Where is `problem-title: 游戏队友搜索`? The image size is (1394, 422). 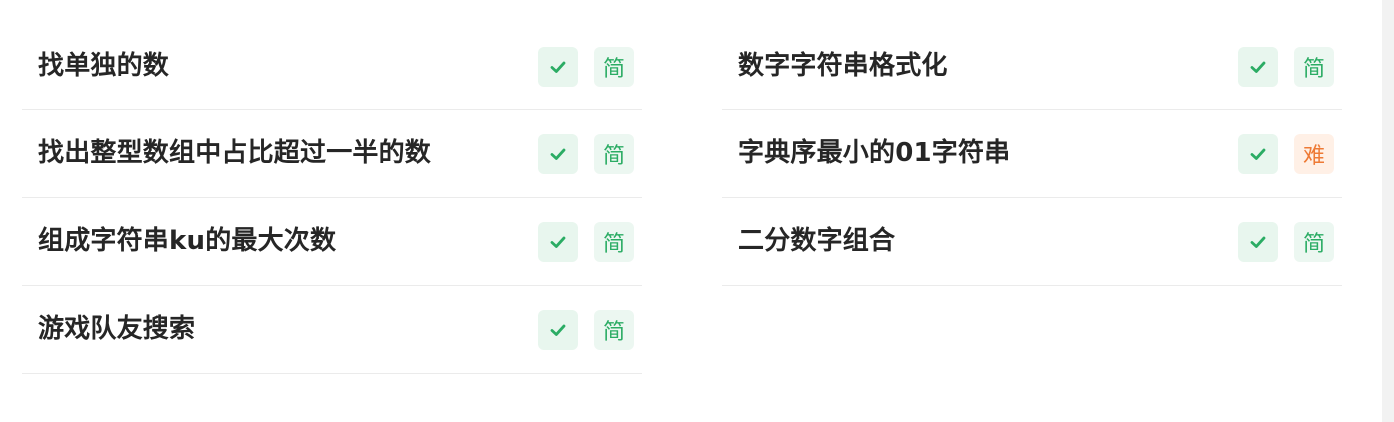
problem-title: 游戏队友搜索 is located at coordinates (116, 329).